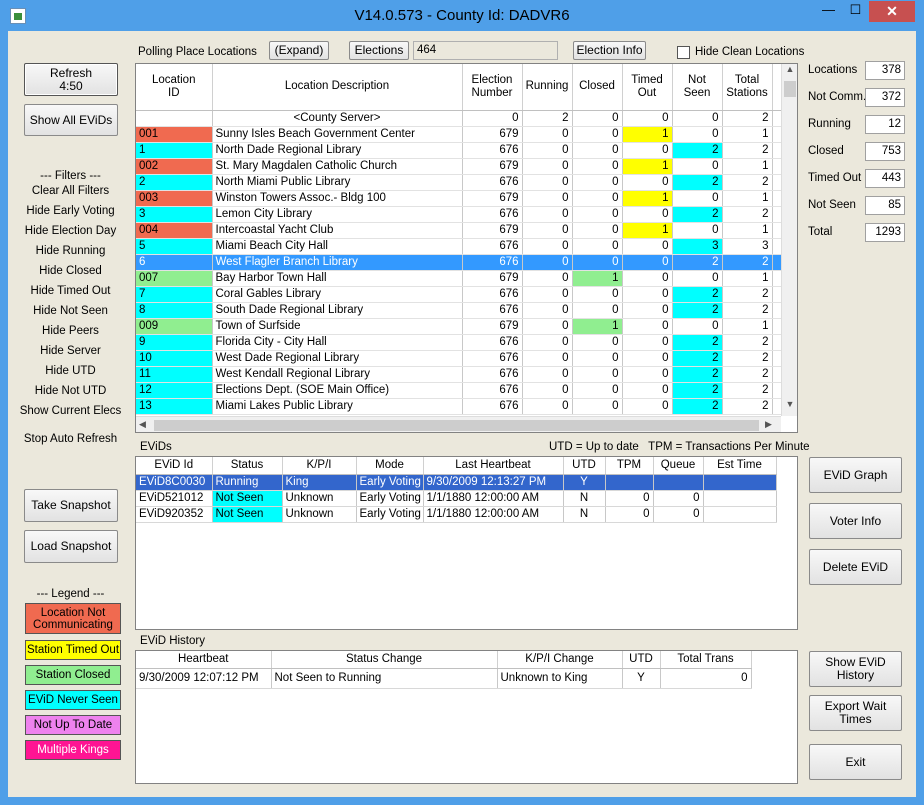 The height and width of the screenshot is (805, 924). I want to click on export-wait-times-button: Export Wait Times, so click(855, 713).